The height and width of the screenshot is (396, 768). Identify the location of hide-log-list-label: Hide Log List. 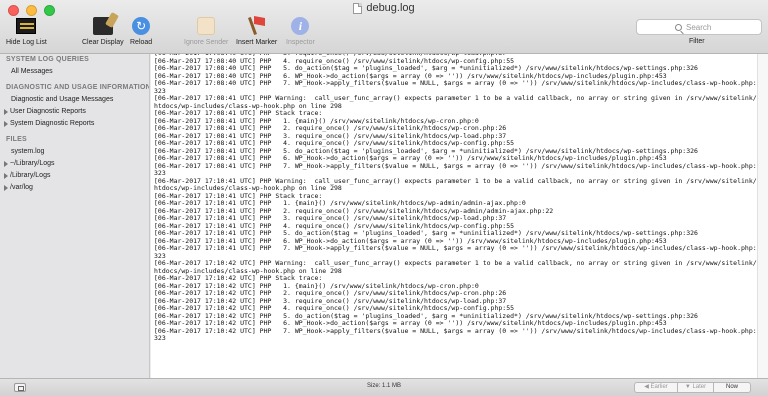
(26, 42).